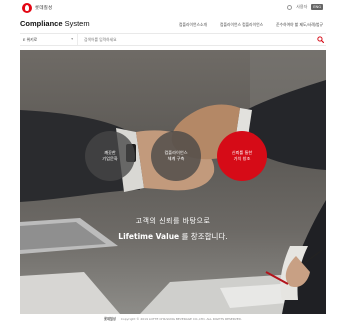 The height and width of the screenshot is (323, 345). I want to click on company-logo-icon, so click(27, 8).